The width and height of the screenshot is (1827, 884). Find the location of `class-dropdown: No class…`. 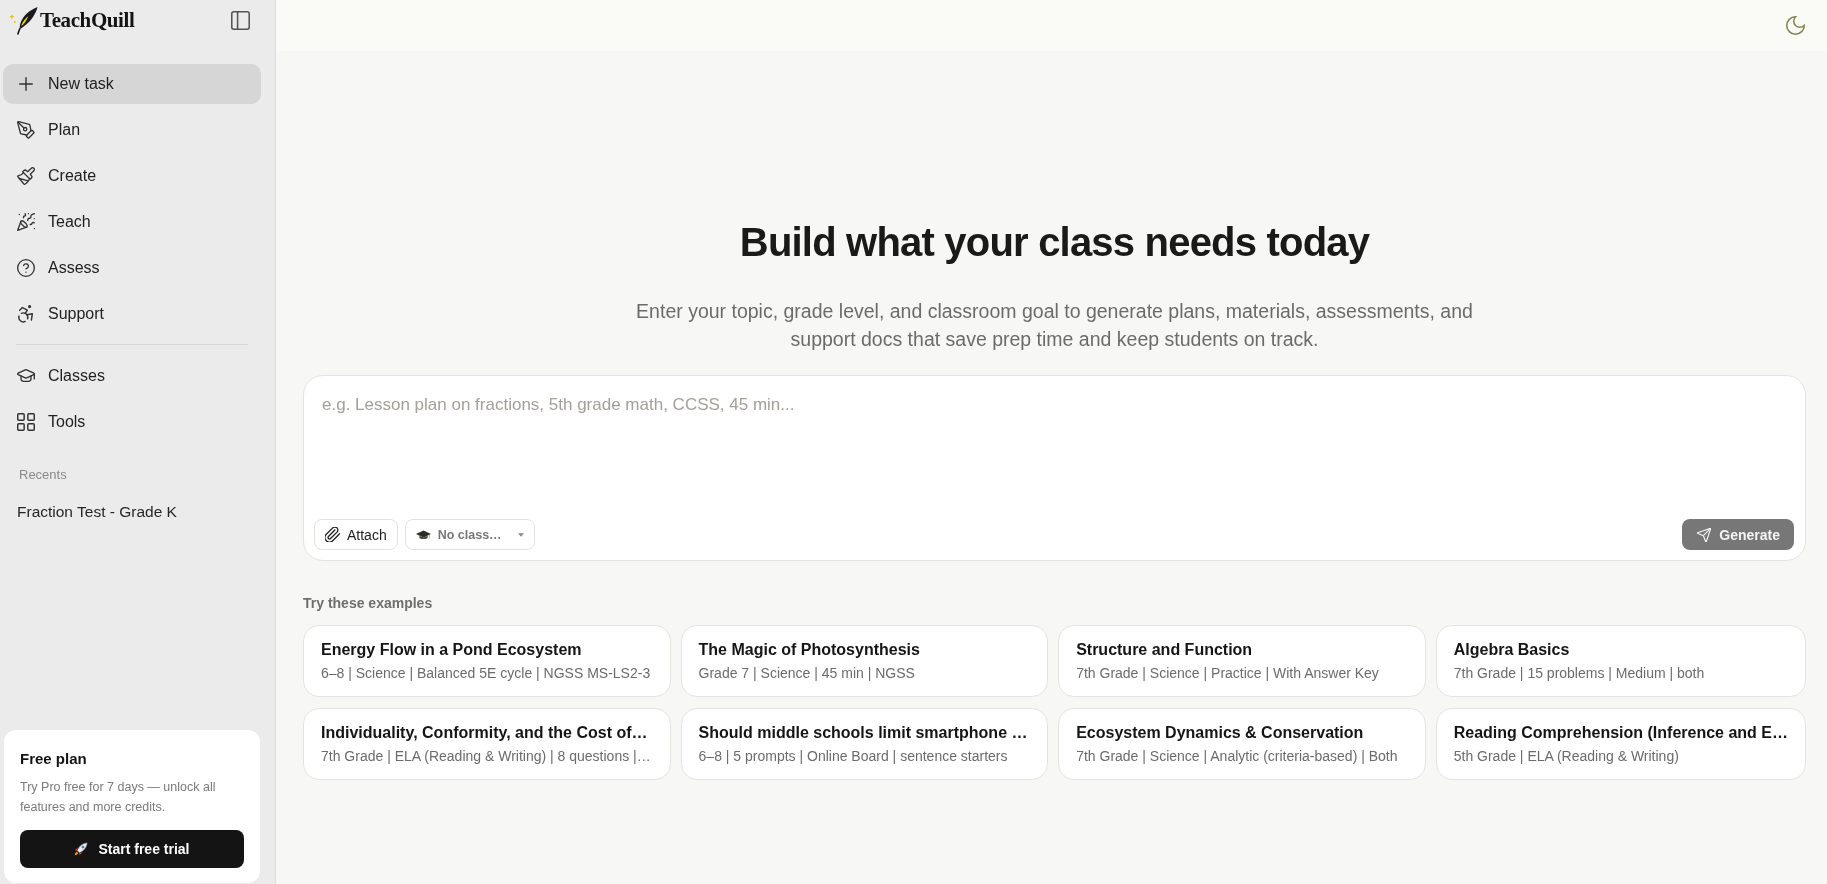

class-dropdown: No class… is located at coordinates (469, 534).